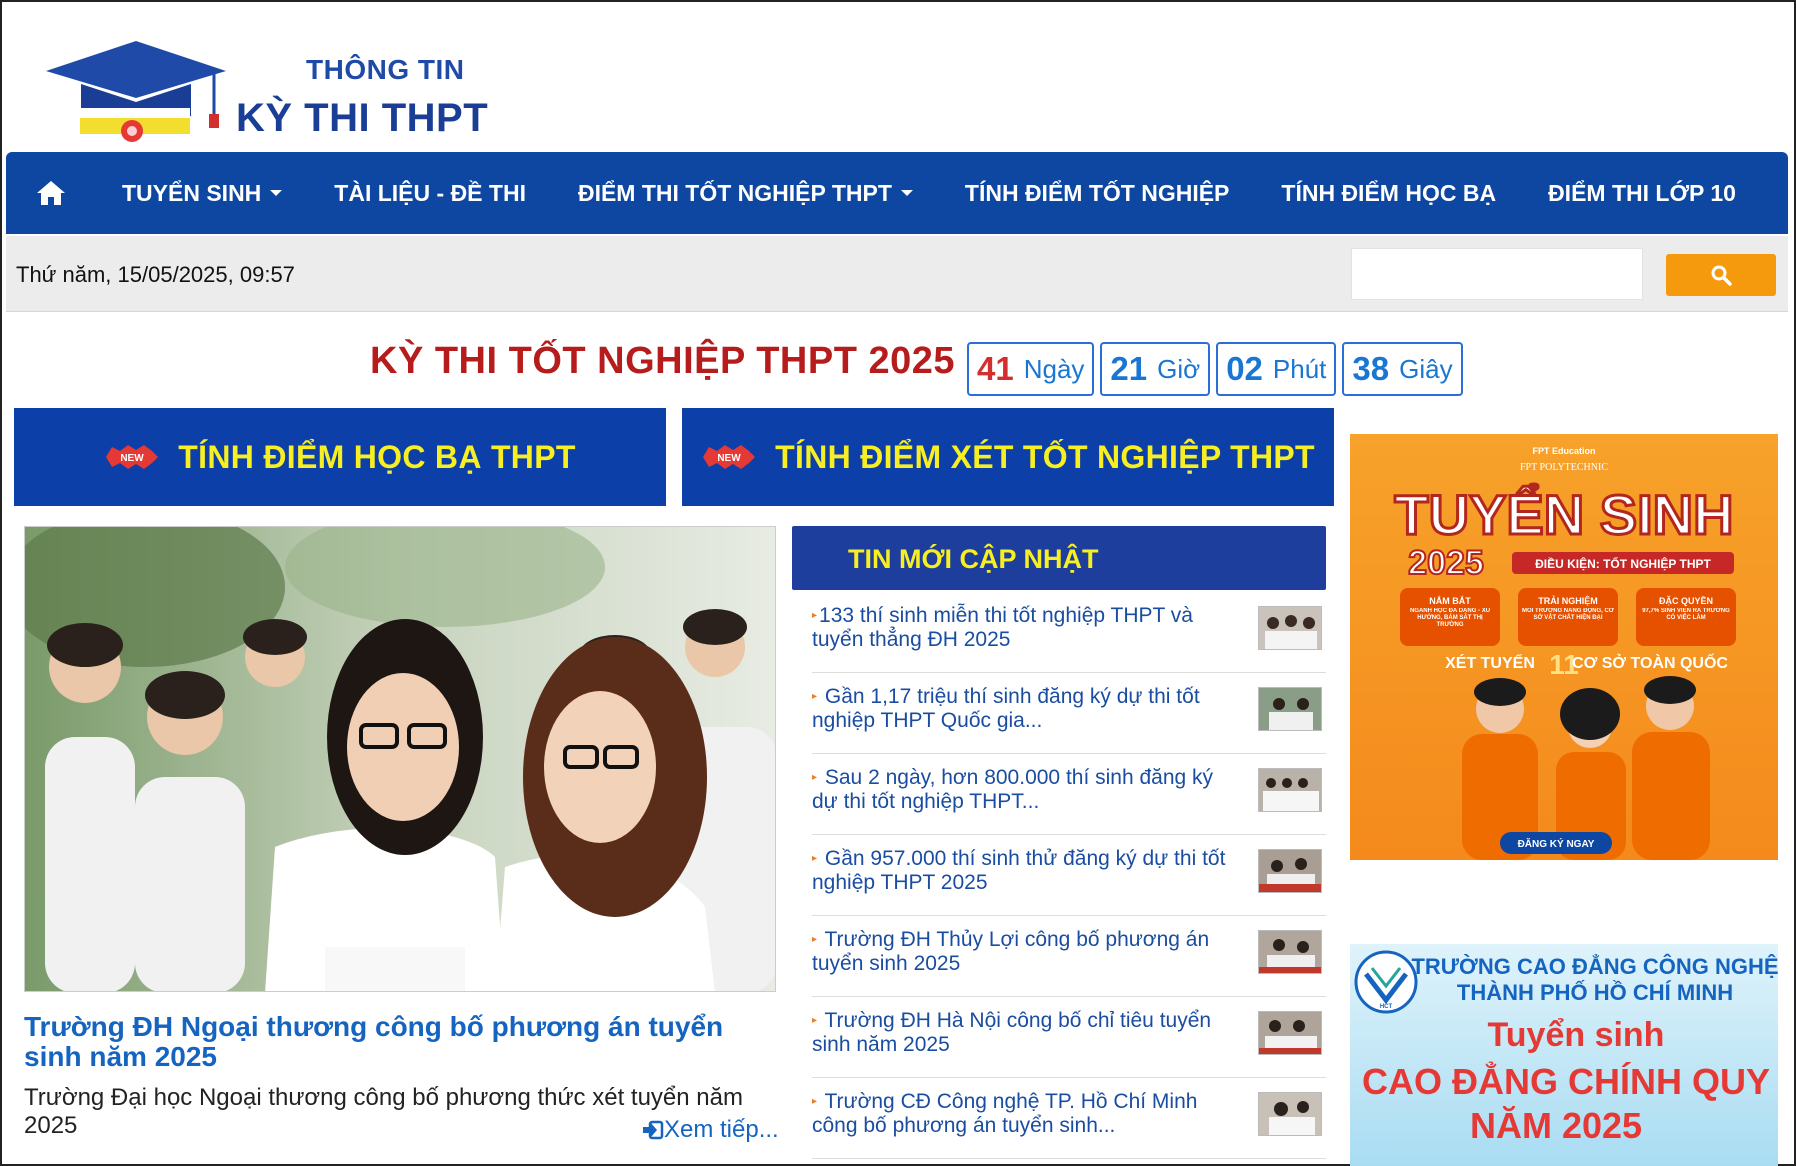 The width and height of the screenshot is (1796, 1166). I want to click on countdown-days-label: Ngày, so click(1054, 368).